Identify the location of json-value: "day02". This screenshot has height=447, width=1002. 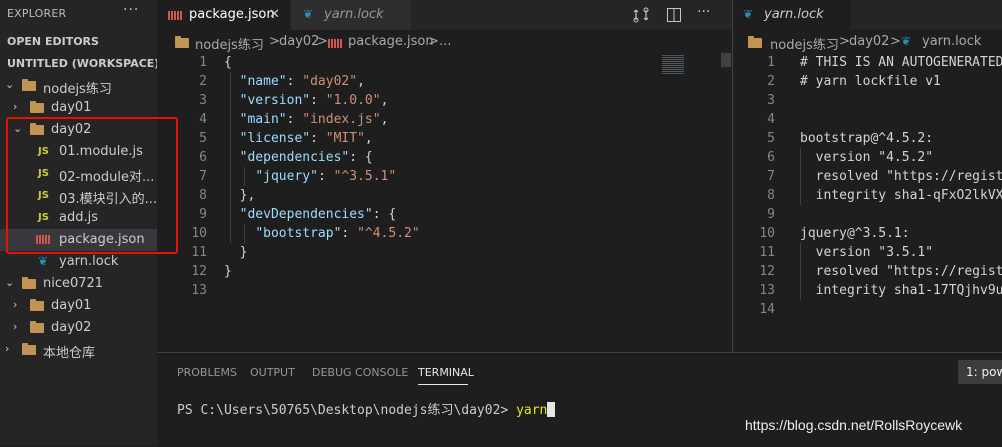
(330, 81).